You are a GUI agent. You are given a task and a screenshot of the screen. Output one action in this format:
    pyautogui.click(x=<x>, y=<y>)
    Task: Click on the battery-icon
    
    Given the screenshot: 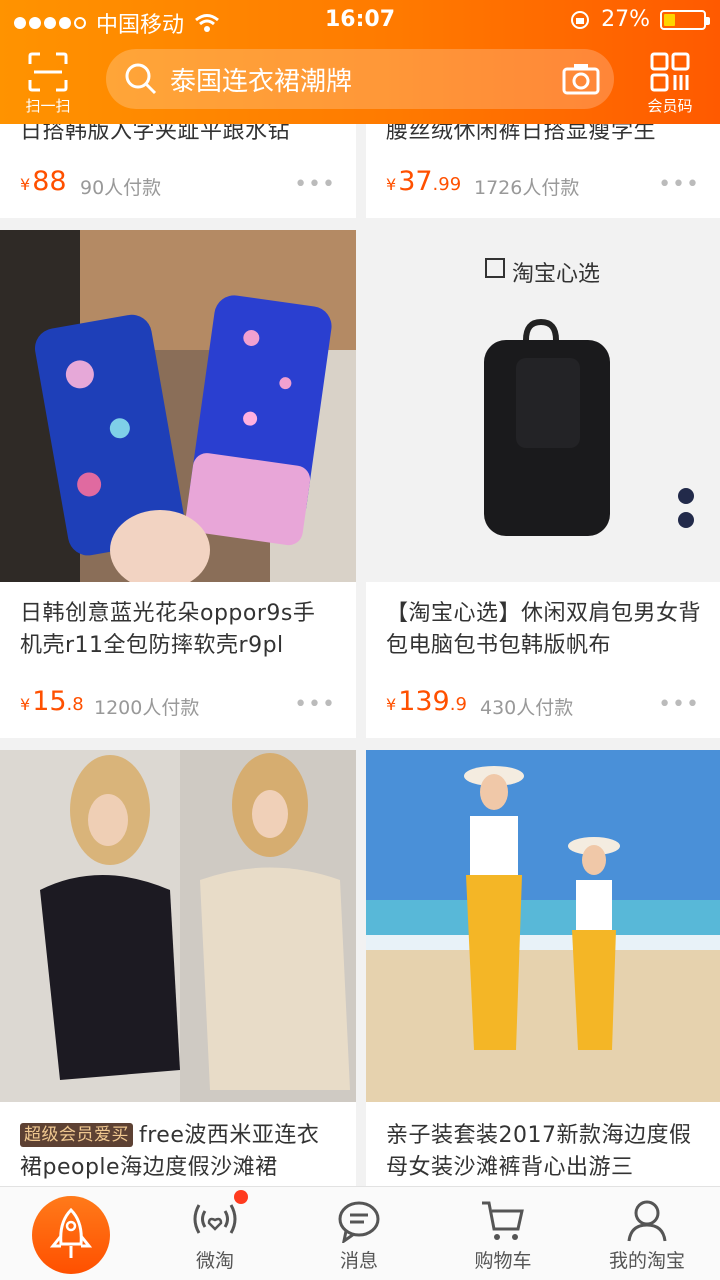 What is the action you would take?
    pyautogui.click(x=685, y=19)
    